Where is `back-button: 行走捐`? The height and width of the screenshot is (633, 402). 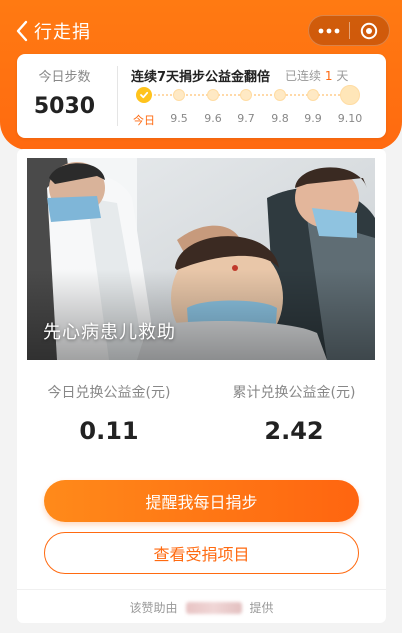
back-button: 行走捐 is located at coordinates (51, 31).